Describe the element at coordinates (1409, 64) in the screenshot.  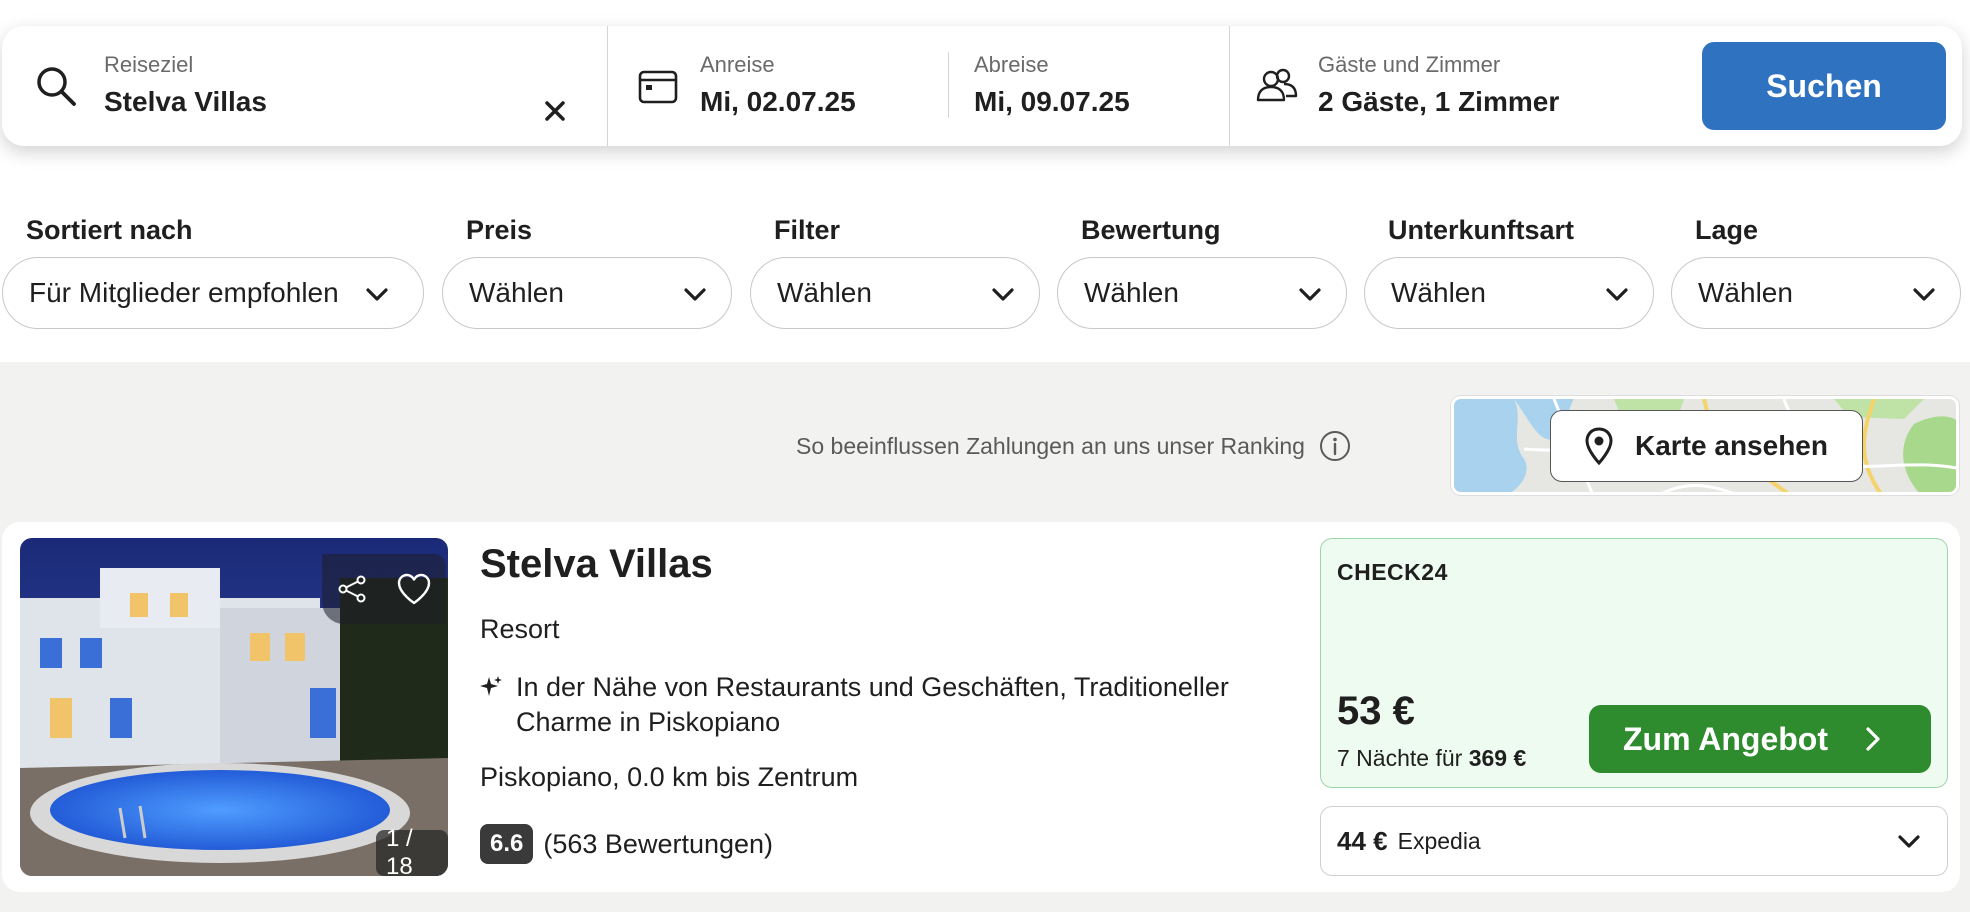
I see `guests-label: Gäste und Zimmer` at that location.